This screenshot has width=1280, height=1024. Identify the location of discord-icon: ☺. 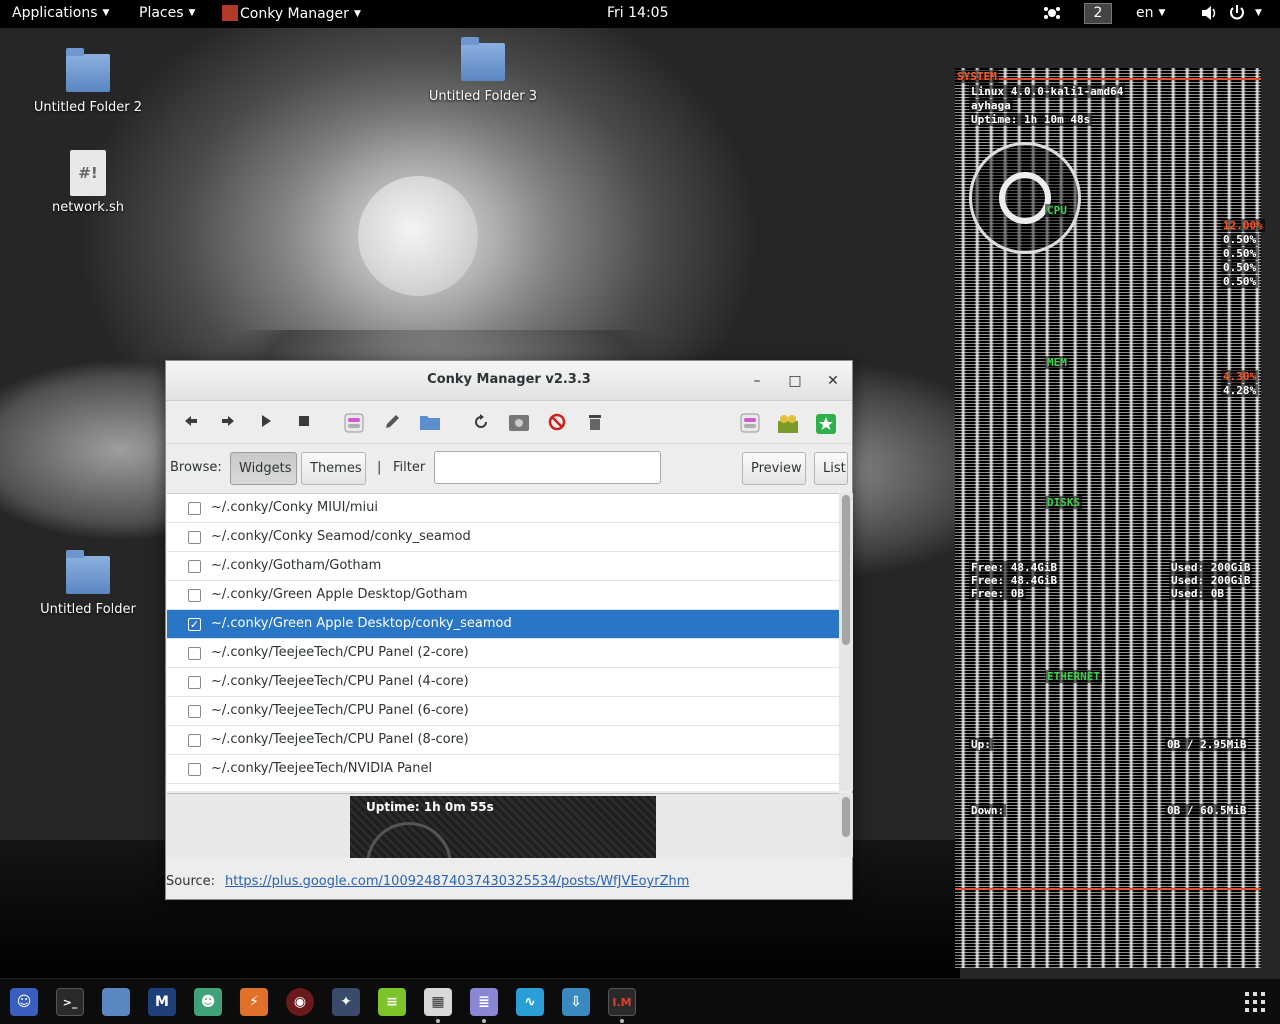
(24, 1002).